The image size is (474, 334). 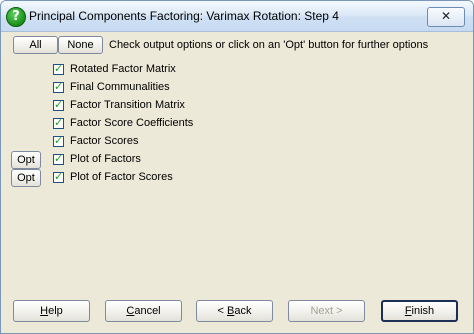 I want to click on back-prefix: <, so click(x=222, y=311).